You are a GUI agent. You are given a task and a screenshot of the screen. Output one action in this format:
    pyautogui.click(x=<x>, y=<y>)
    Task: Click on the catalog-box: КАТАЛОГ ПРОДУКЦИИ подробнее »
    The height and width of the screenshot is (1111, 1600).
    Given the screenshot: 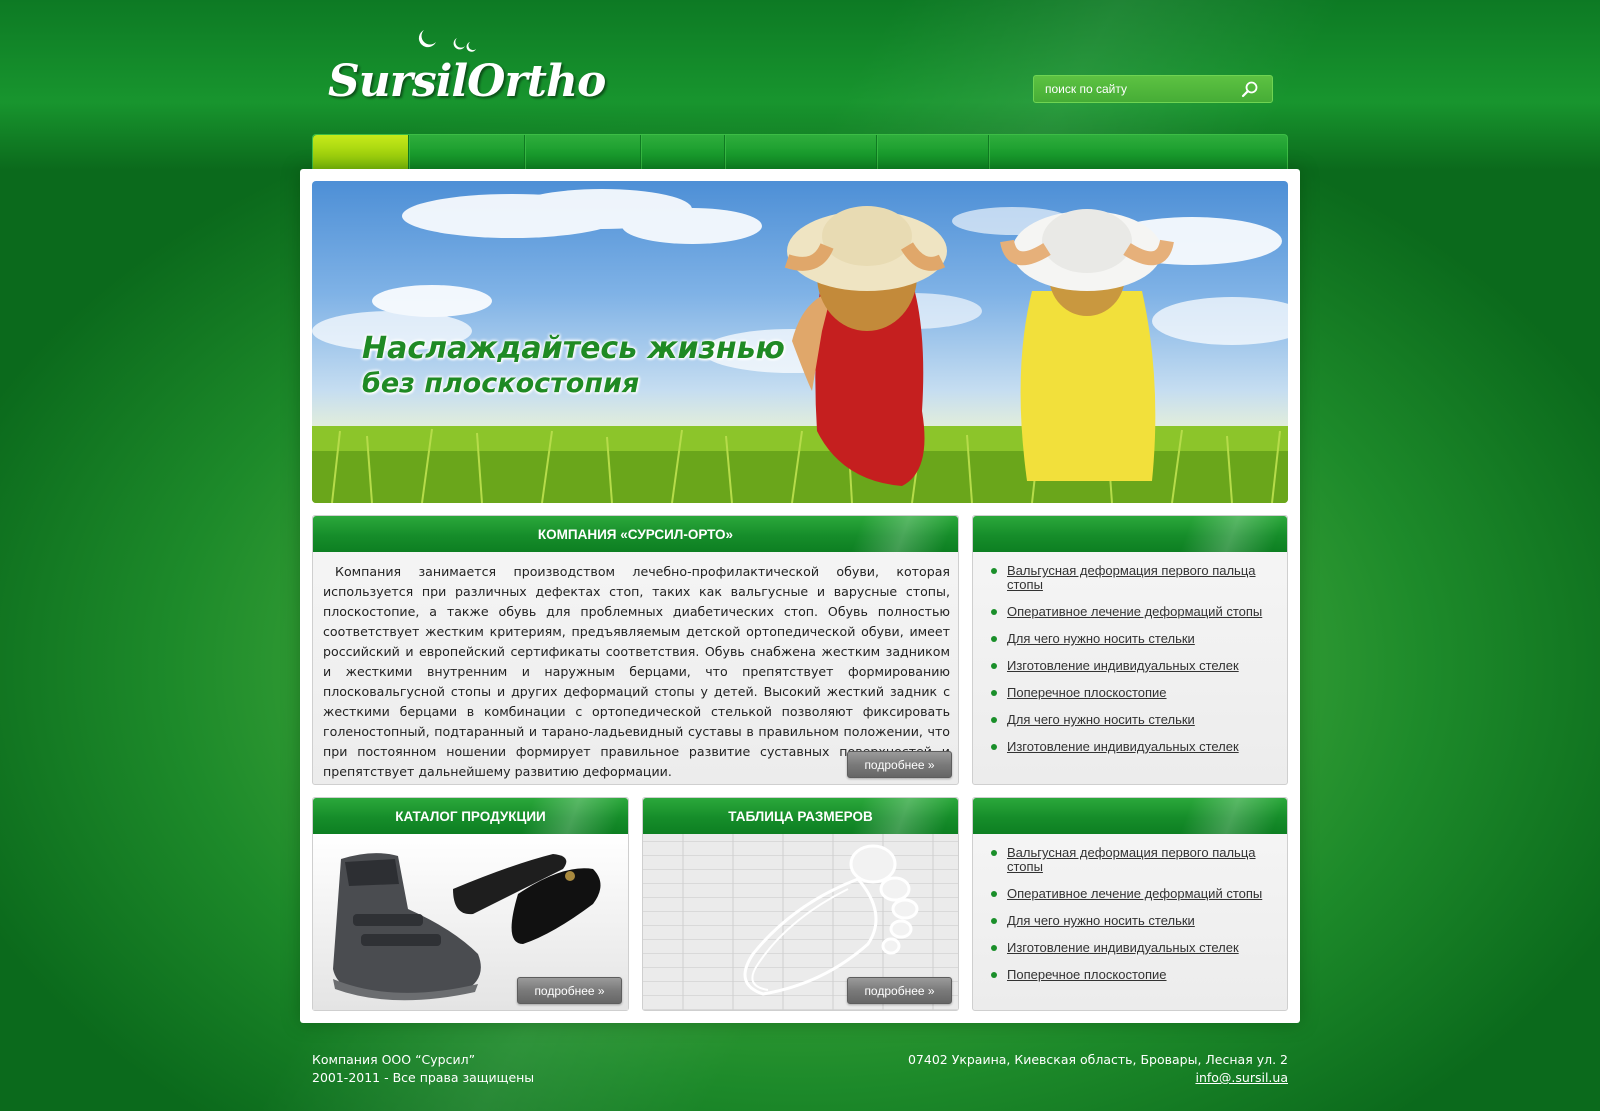 What is the action you would take?
    pyautogui.click(x=470, y=904)
    